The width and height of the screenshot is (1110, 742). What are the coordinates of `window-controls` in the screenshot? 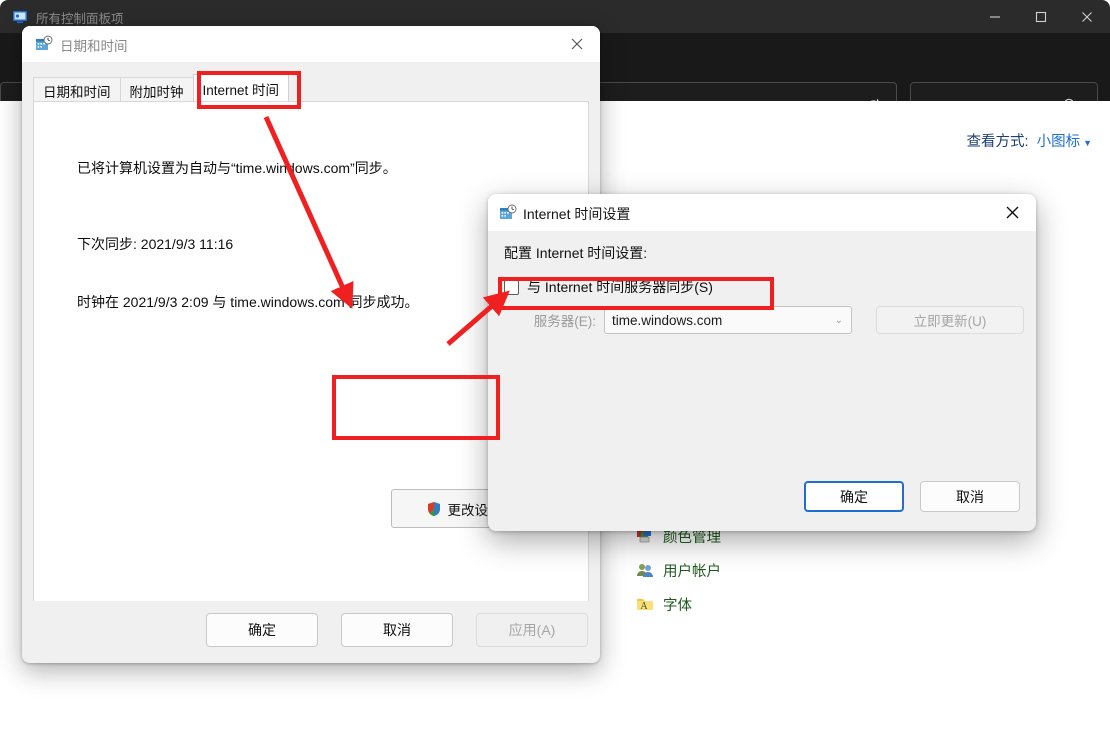 It's located at (1041, 16).